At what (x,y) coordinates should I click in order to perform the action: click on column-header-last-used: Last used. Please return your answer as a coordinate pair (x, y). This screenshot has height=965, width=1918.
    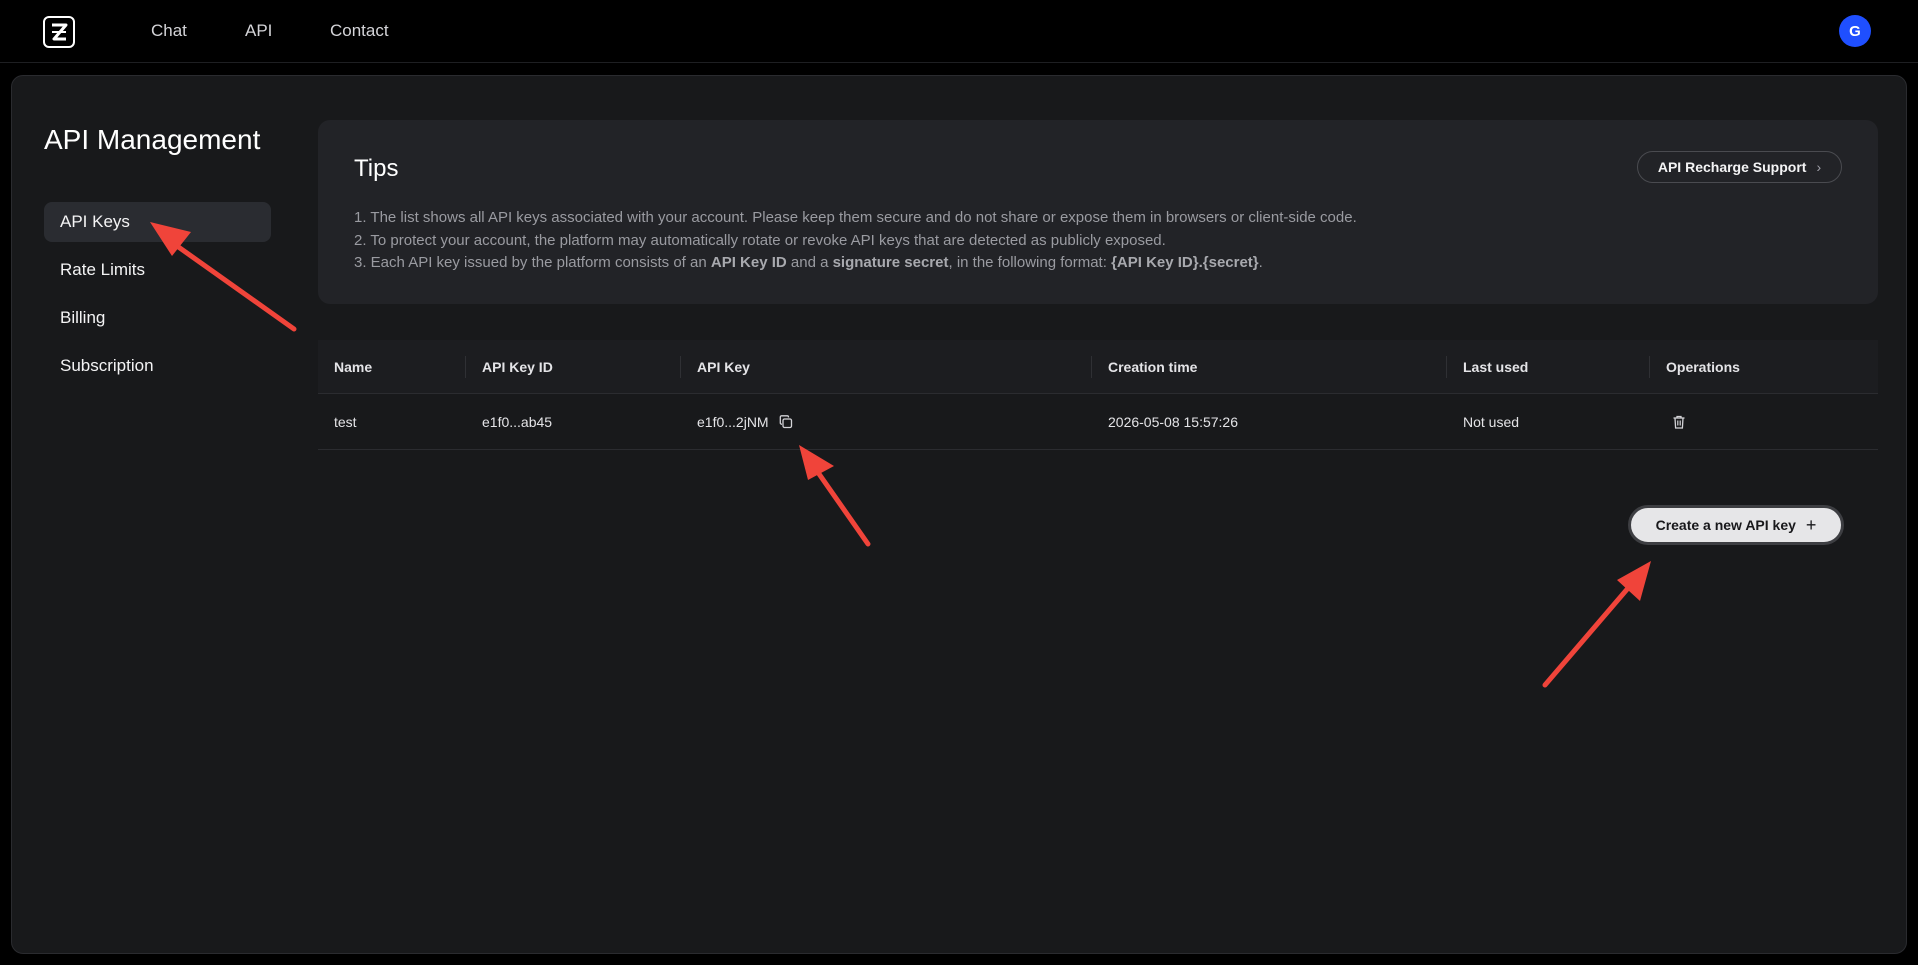
    Looking at the image, I should click on (1496, 366).